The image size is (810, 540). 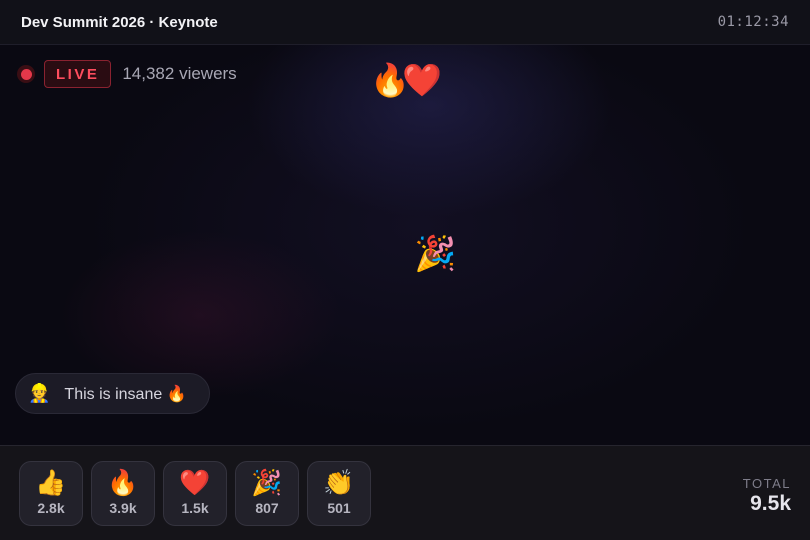 What do you see at coordinates (125, 394) in the screenshot?
I see `chat-message-text: This is insane 🔥` at bounding box center [125, 394].